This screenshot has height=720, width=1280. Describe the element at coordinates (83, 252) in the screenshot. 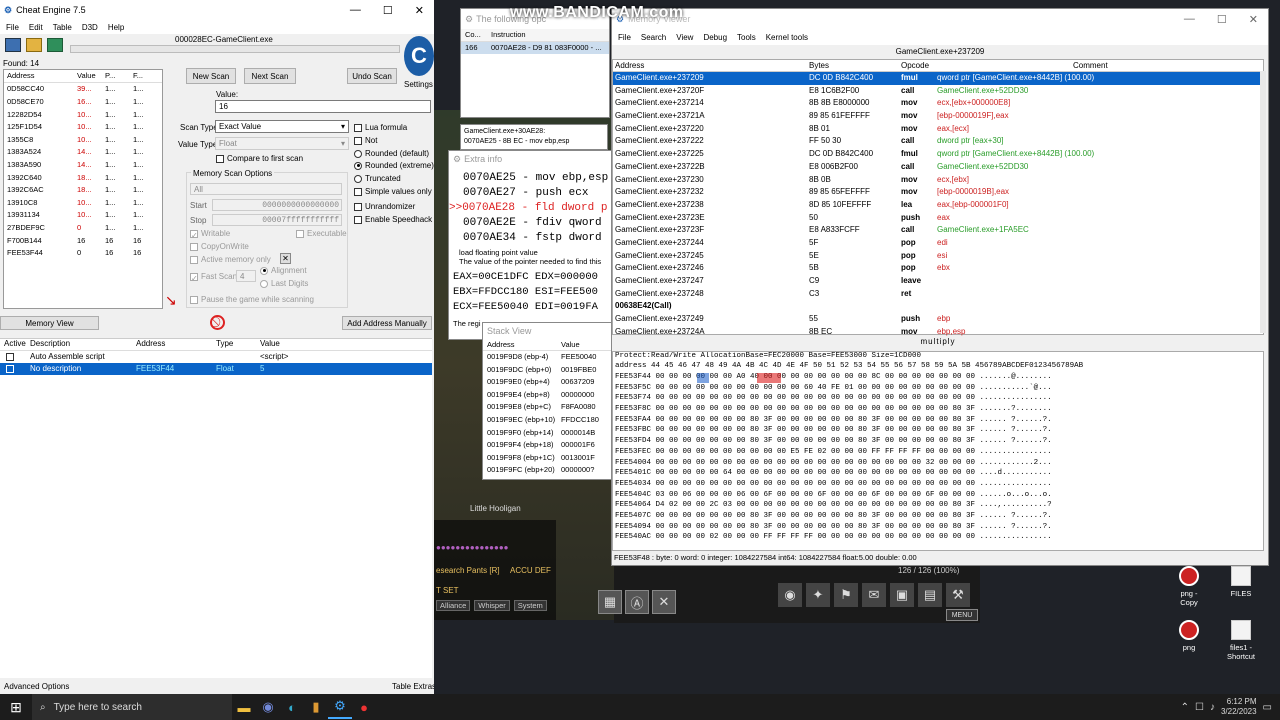

I see `found-list-row: FEE53F44 0 16 16` at that location.